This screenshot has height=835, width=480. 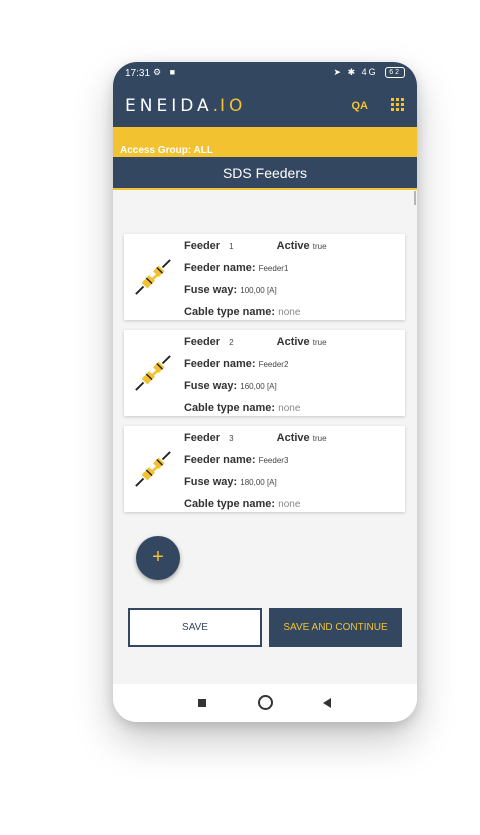 I want to click on page-title-bar: SDS Feeders, so click(x=265, y=173).